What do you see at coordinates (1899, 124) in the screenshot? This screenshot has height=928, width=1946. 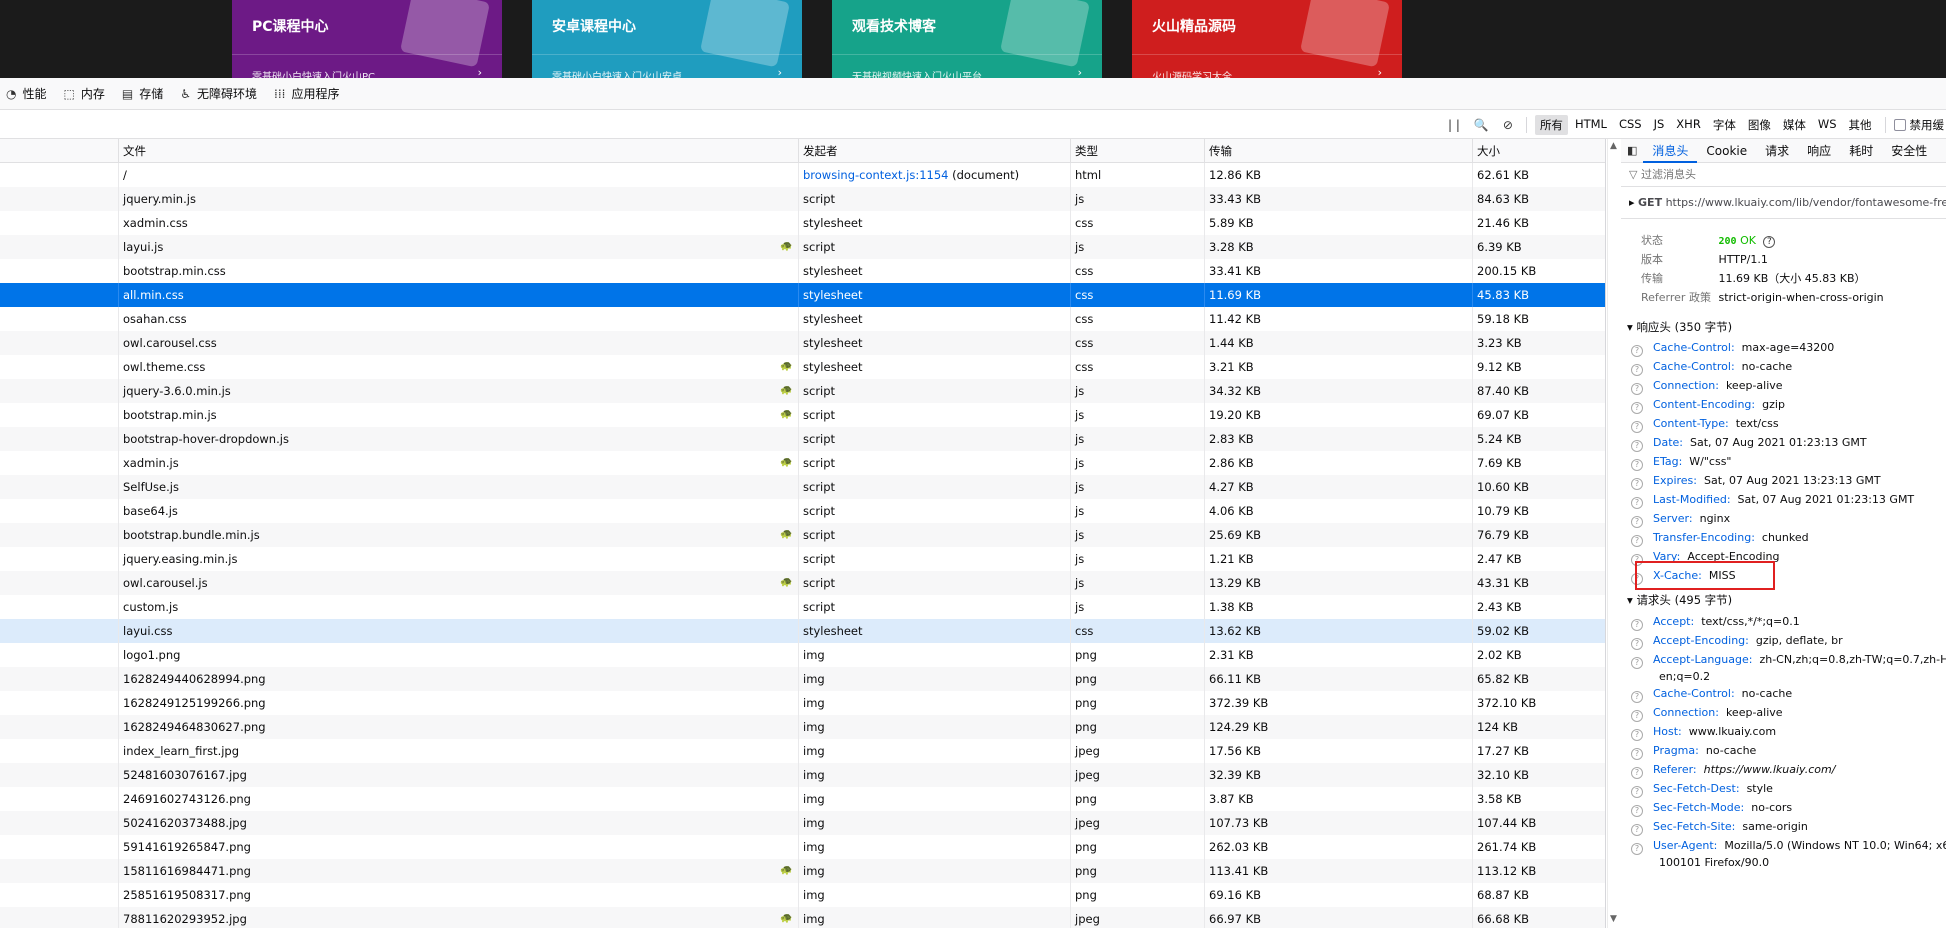 I see `disable-cache-checkbox` at bounding box center [1899, 124].